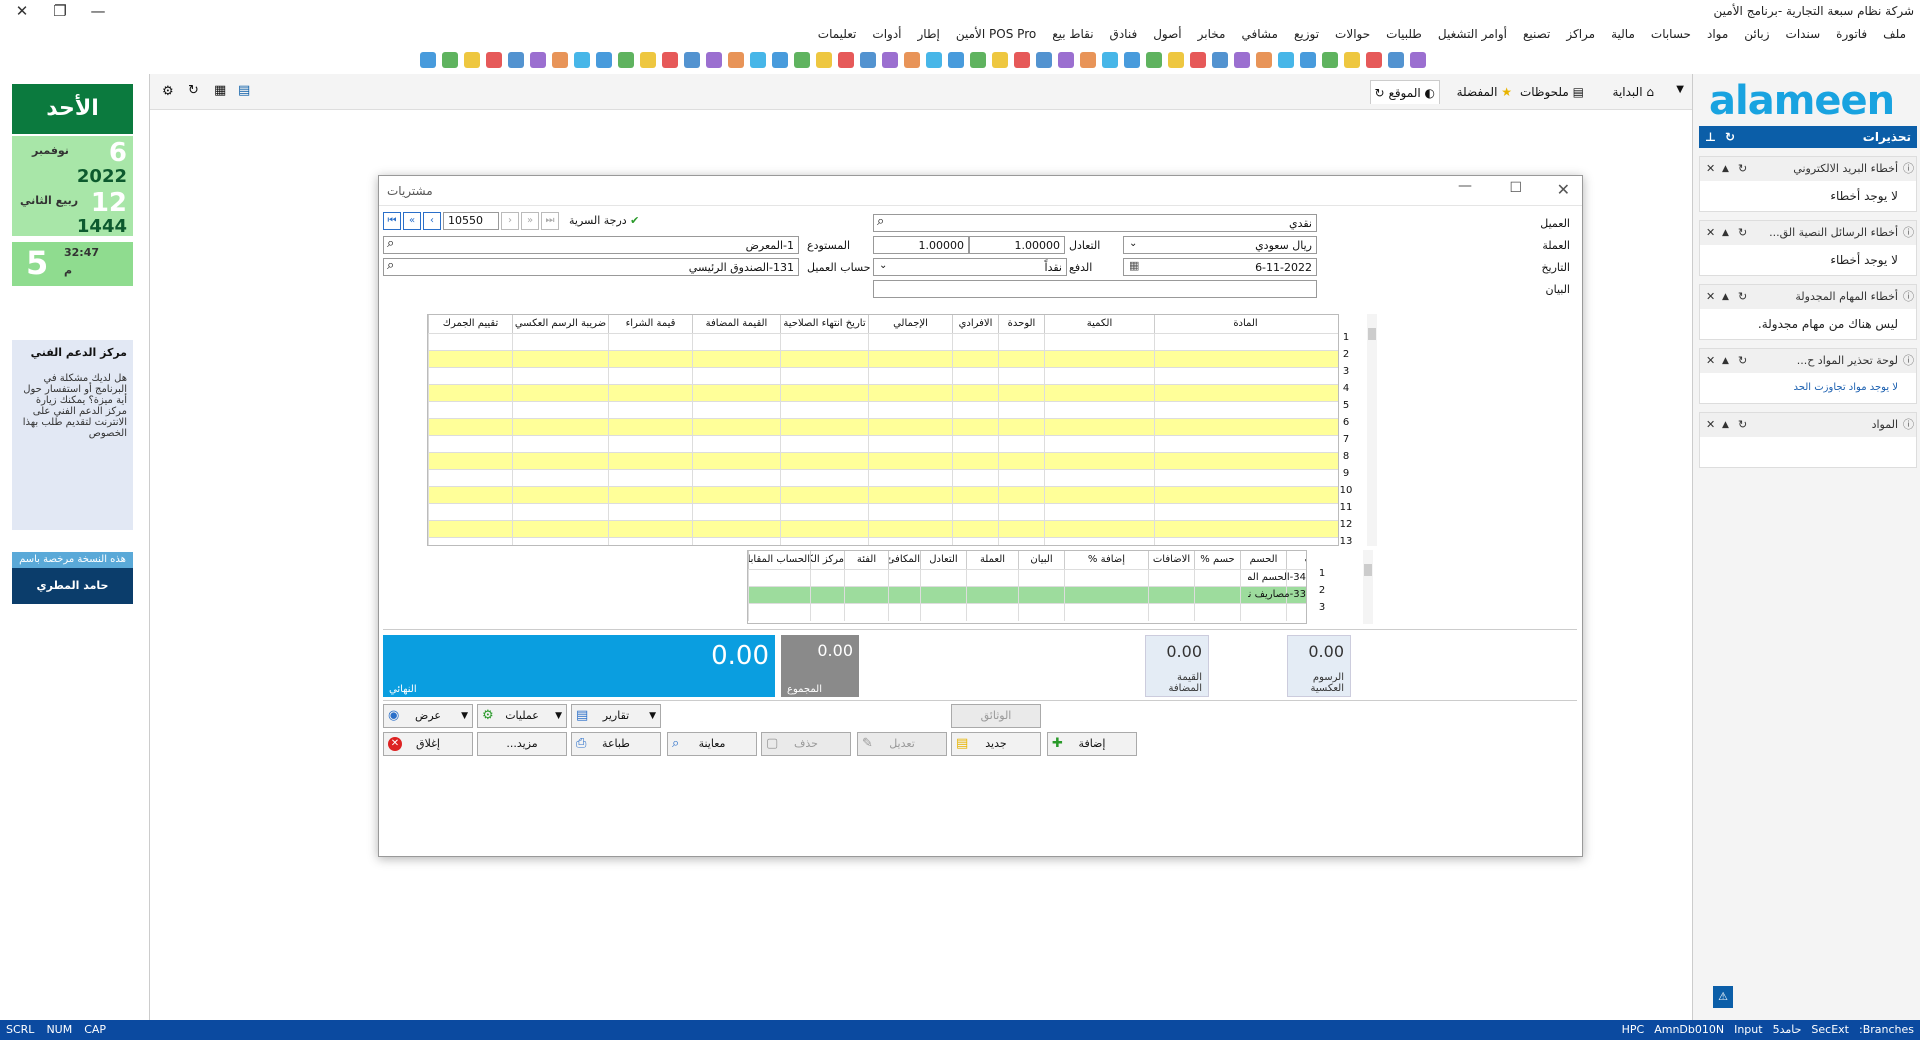  What do you see at coordinates (428, 744) in the screenshot?
I see `close-button: إغلاق ✕` at bounding box center [428, 744].